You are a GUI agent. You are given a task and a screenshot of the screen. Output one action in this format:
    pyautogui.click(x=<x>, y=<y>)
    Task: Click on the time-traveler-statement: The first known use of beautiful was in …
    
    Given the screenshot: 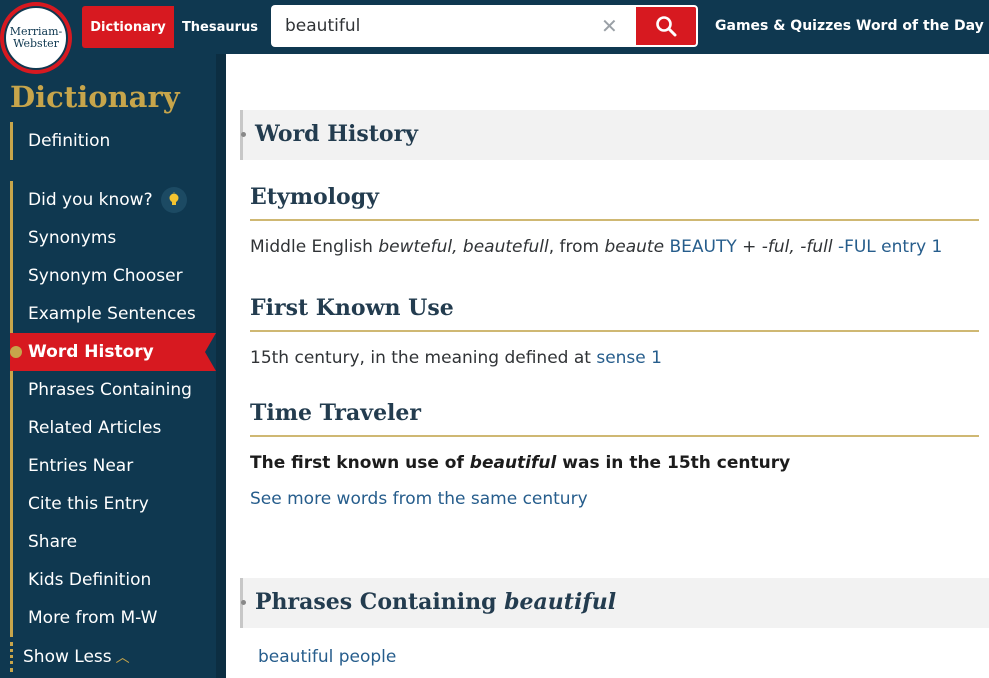 What is the action you would take?
    pyautogui.click(x=520, y=463)
    